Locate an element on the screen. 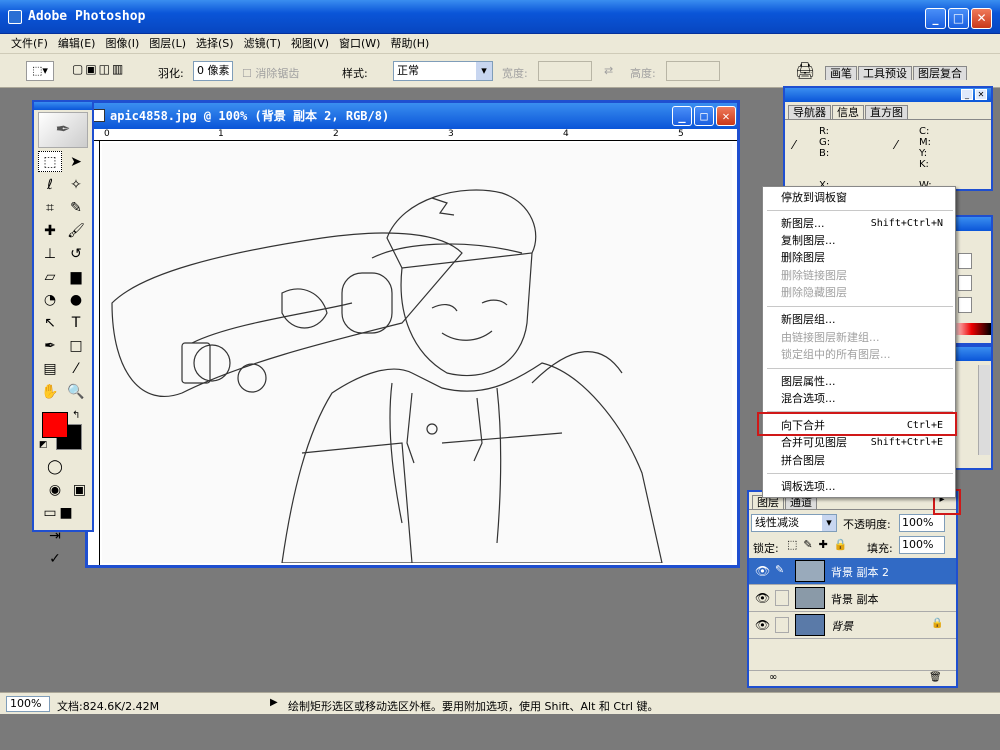 The image size is (1000, 750). standard-mode-icon: ◯ is located at coordinates (55, 467).